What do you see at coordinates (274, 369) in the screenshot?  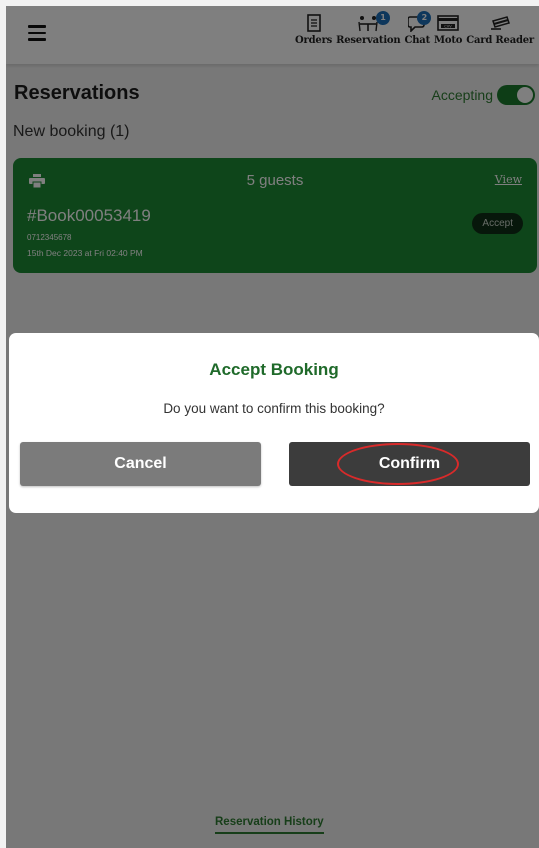 I see `dialog-title: Accept Booking` at bounding box center [274, 369].